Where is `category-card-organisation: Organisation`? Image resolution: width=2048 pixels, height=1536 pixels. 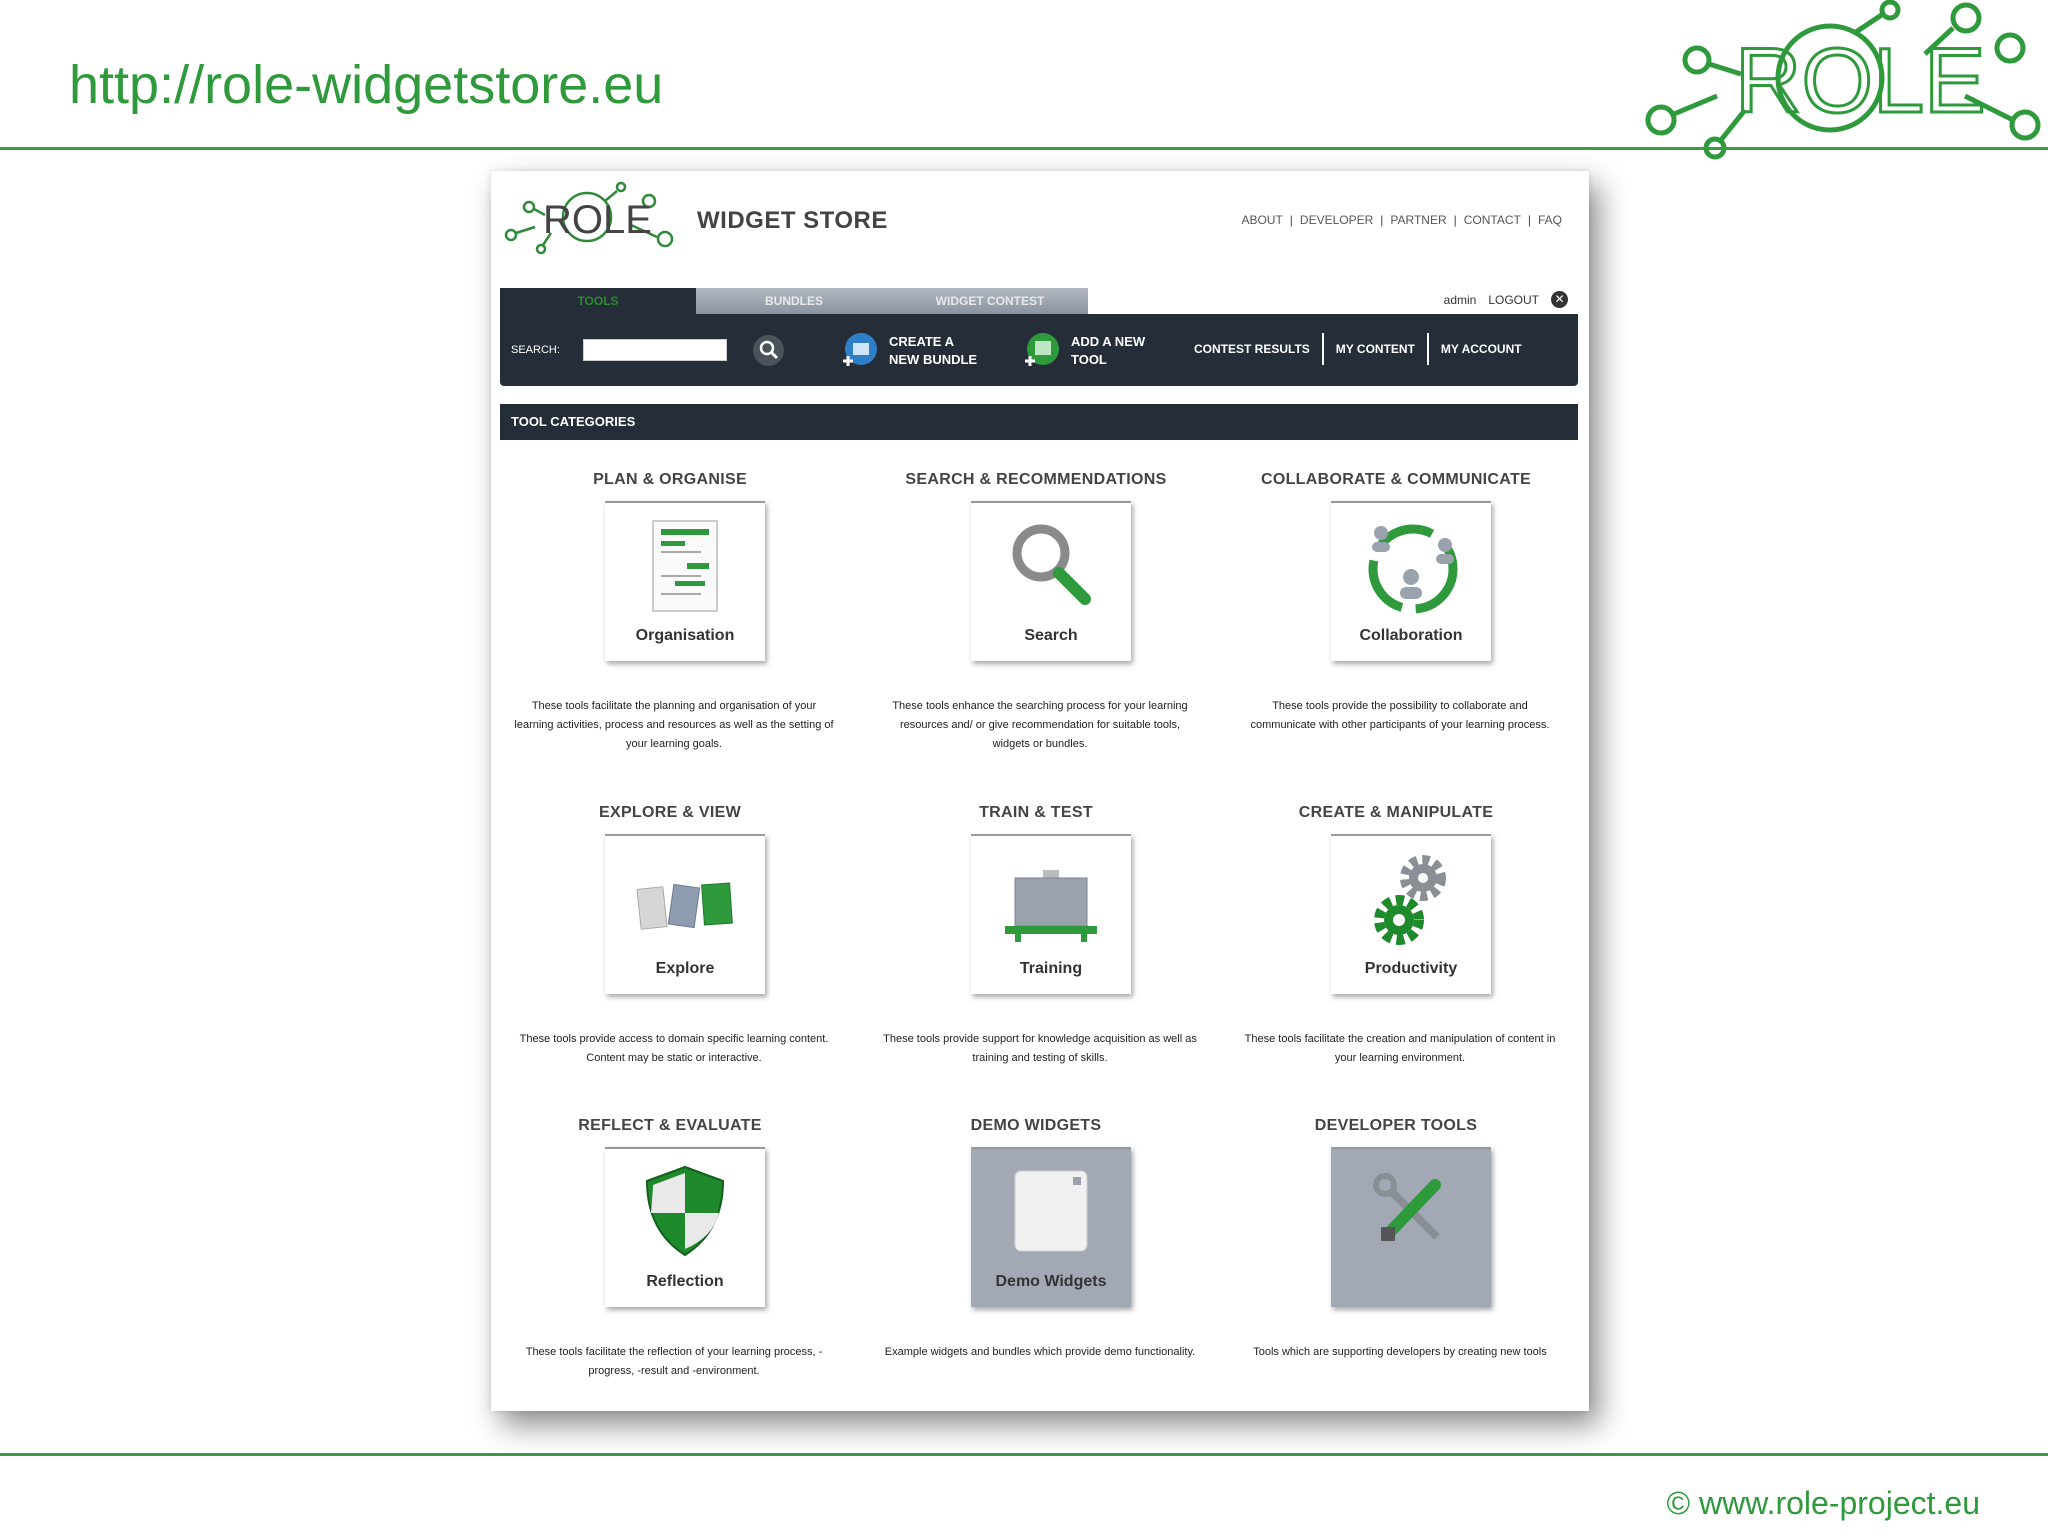 category-card-organisation: Organisation is located at coordinates (685, 581).